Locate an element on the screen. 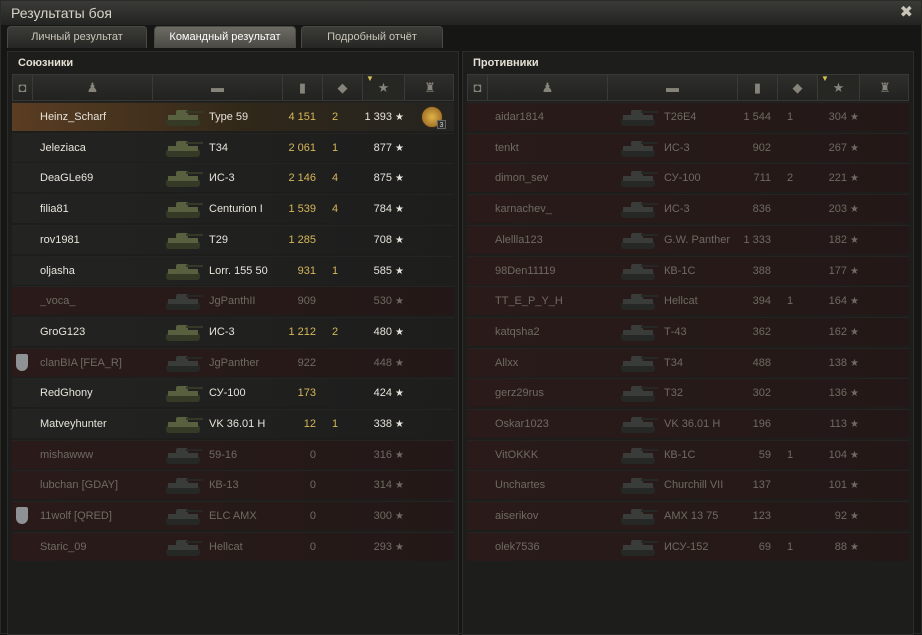 The image size is (922, 635). player-row: tenkt ИС-3 902 267 ★ is located at coordinates (688, 147).